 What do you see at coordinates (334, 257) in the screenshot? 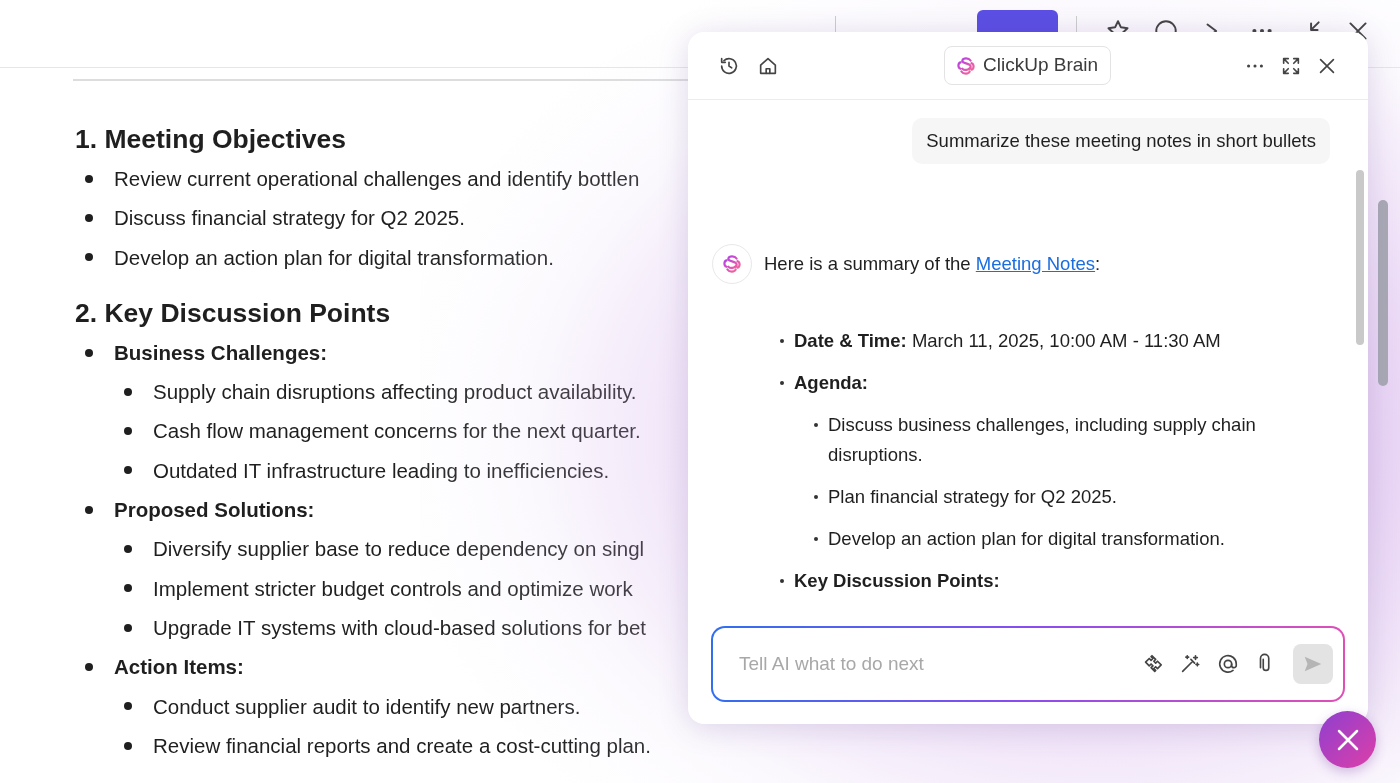
I see `list-item: Develop an action plan for digital transformation.` at bounding box center [334, 257].